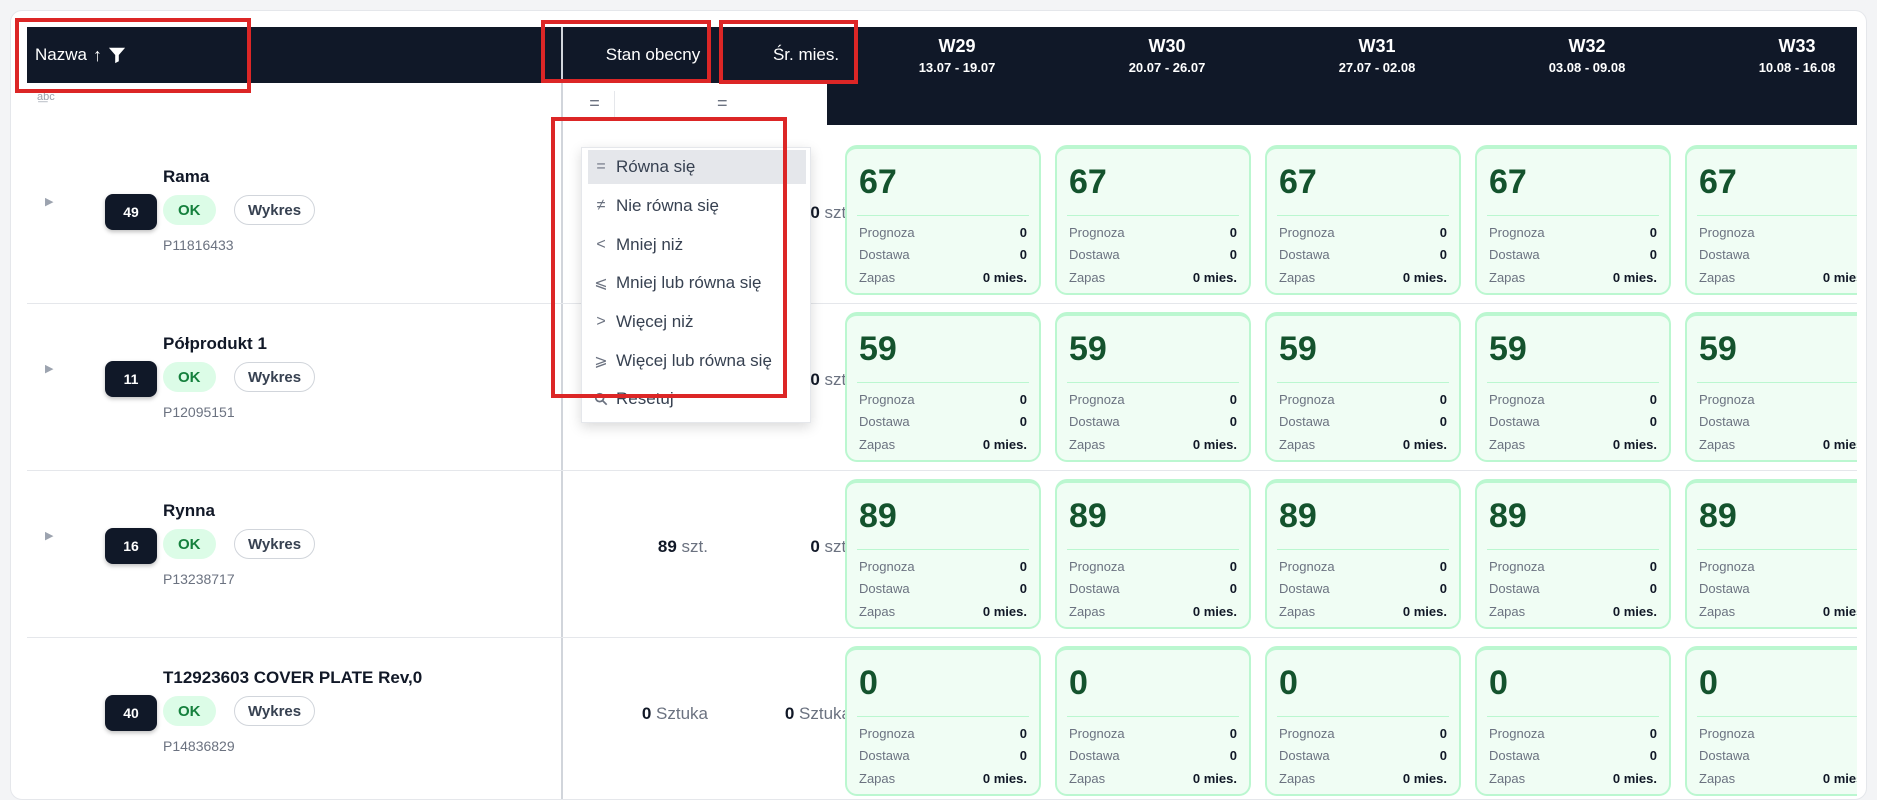 Image resolution: width=1877 pixels, height=800 pixels. Describe the element at coordinates (1573, 554) in the screenshot. I see `week-forecast-card: 89 Prognoza 0 Dostawa 0 Zapas 0 mies.` at that location.